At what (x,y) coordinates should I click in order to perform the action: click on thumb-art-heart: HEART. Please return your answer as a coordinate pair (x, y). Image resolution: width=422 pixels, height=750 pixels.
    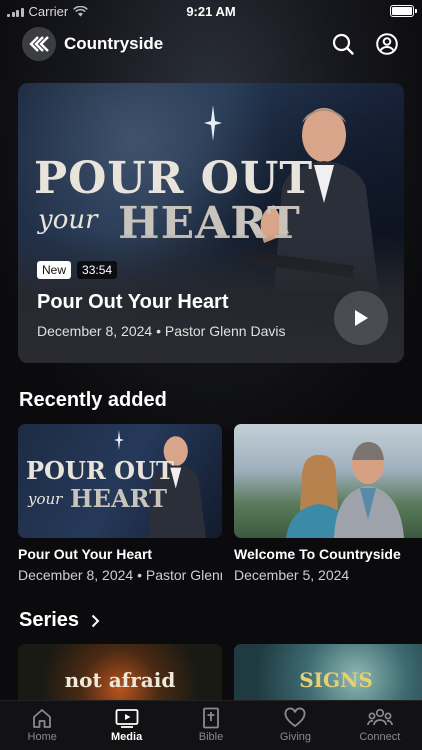
    Looking at the image, I should click on (118, 498).